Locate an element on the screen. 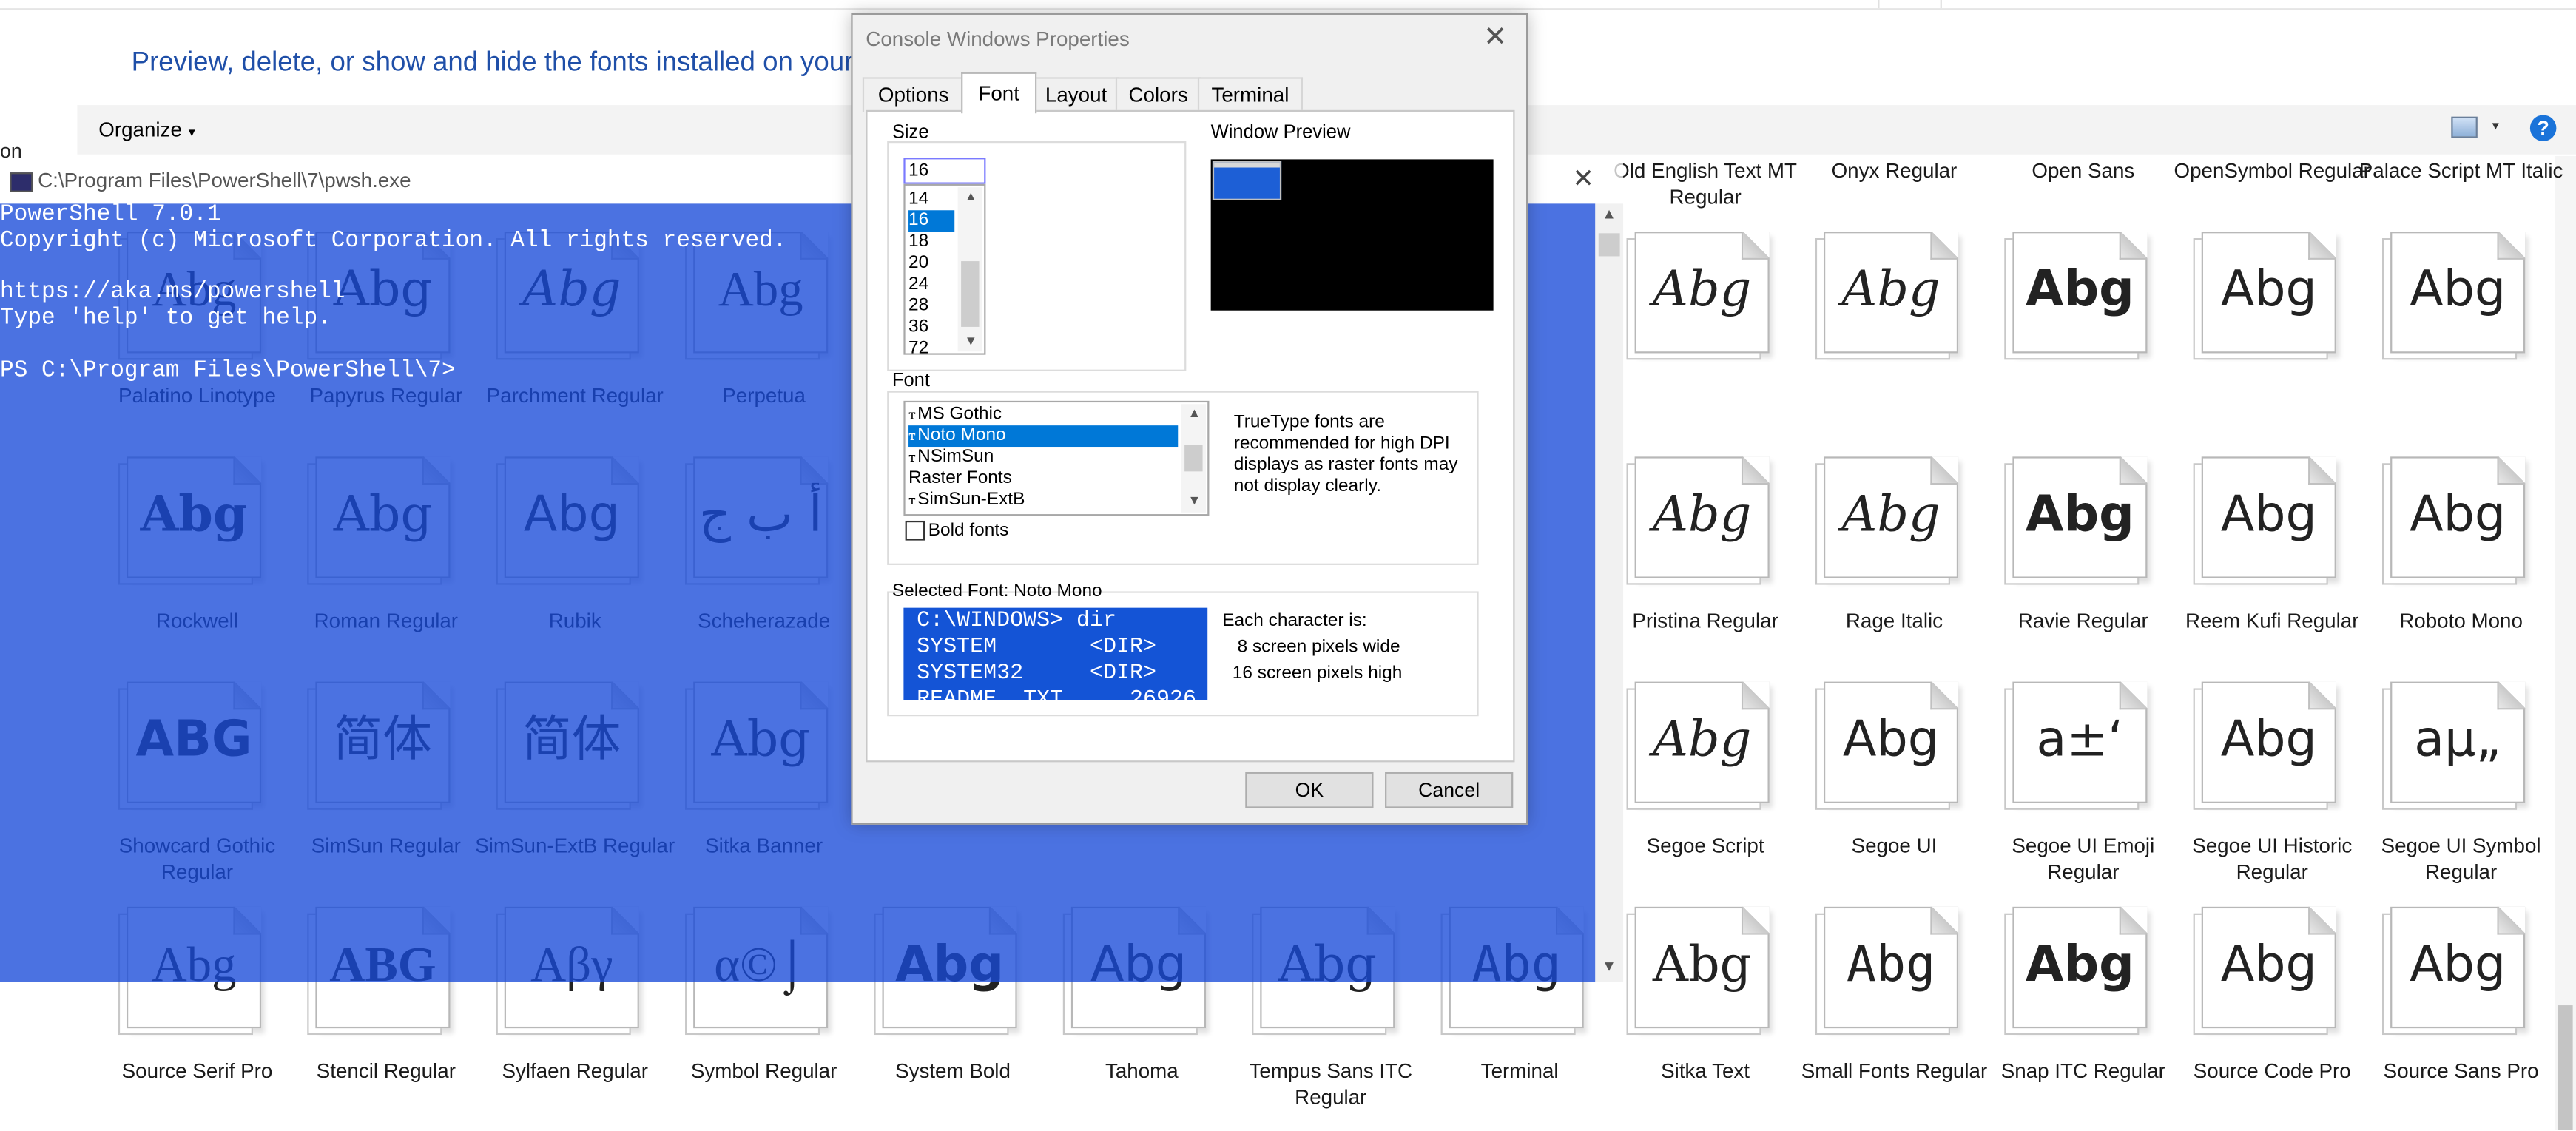  size-option: 36 is located at coordinates (931, 328).